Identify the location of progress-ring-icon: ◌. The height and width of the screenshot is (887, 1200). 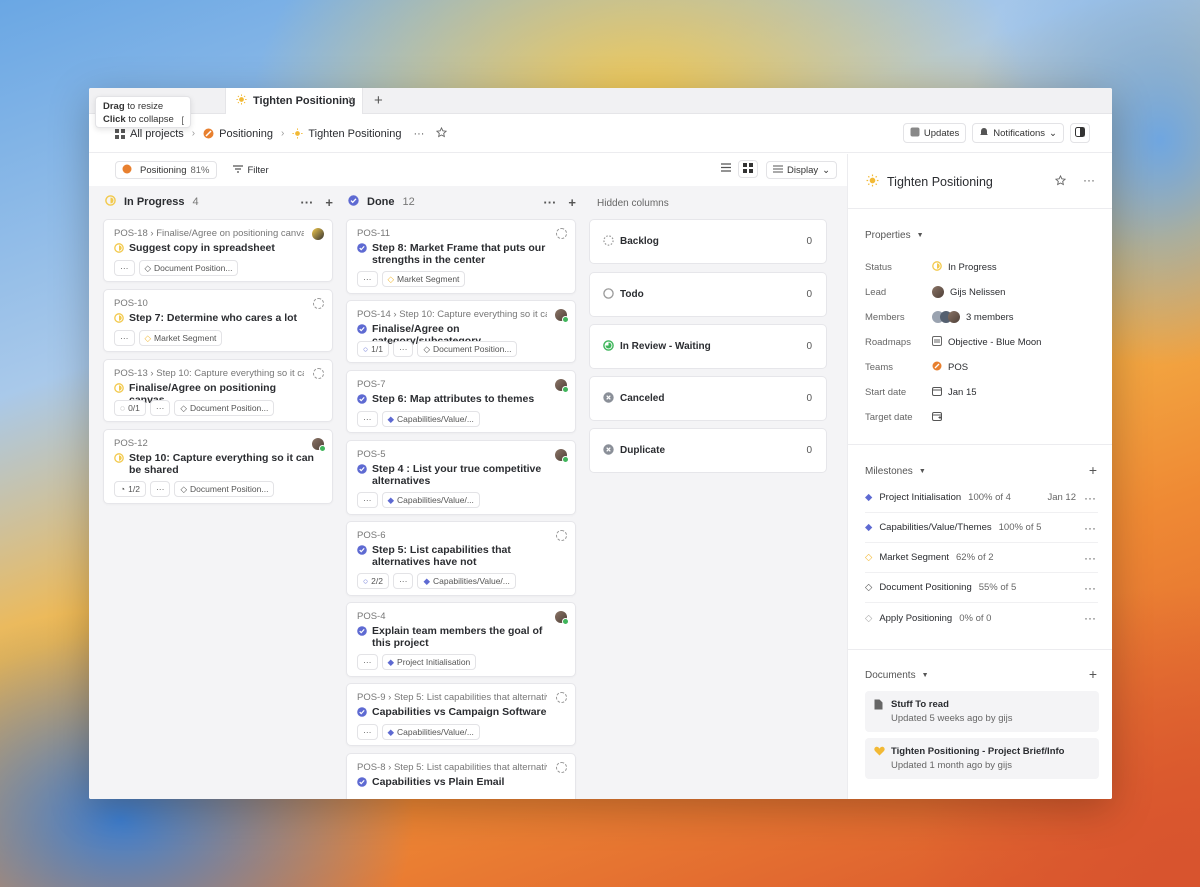
(123, 408).